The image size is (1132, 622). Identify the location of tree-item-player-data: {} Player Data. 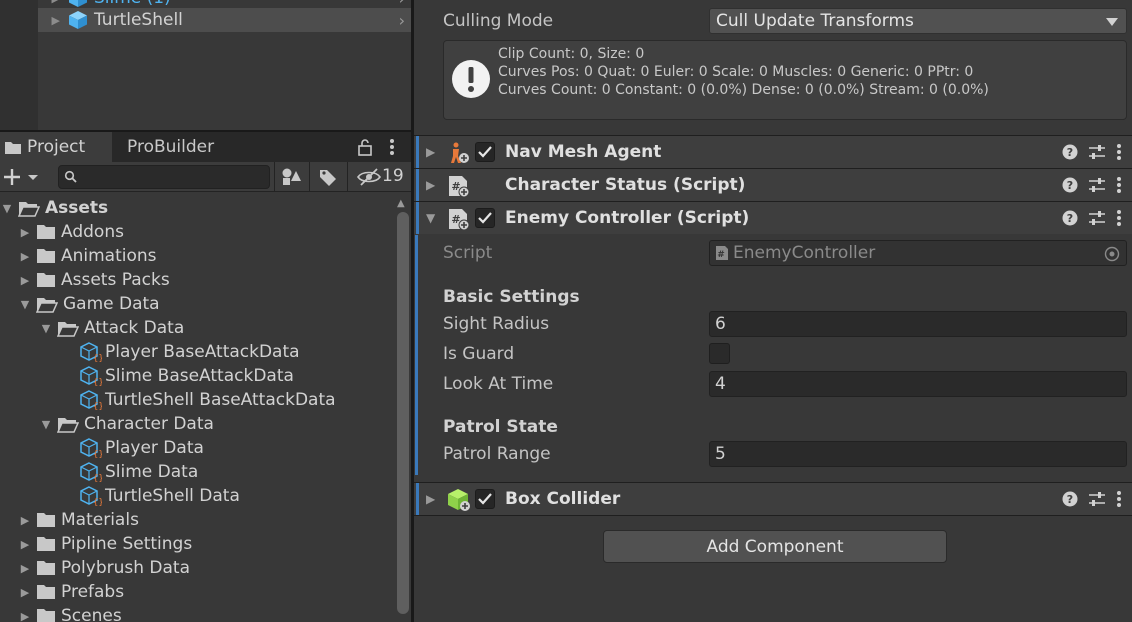
(197, 448).